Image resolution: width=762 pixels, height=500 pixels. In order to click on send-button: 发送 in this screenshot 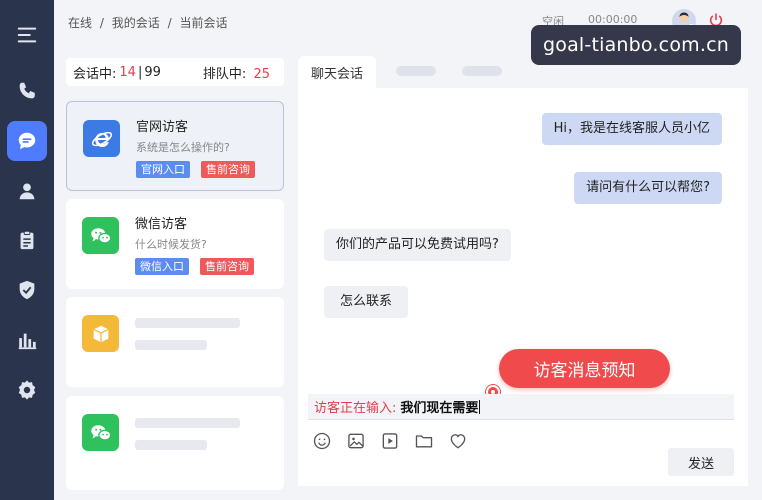, I will do `click(701, 462)`.